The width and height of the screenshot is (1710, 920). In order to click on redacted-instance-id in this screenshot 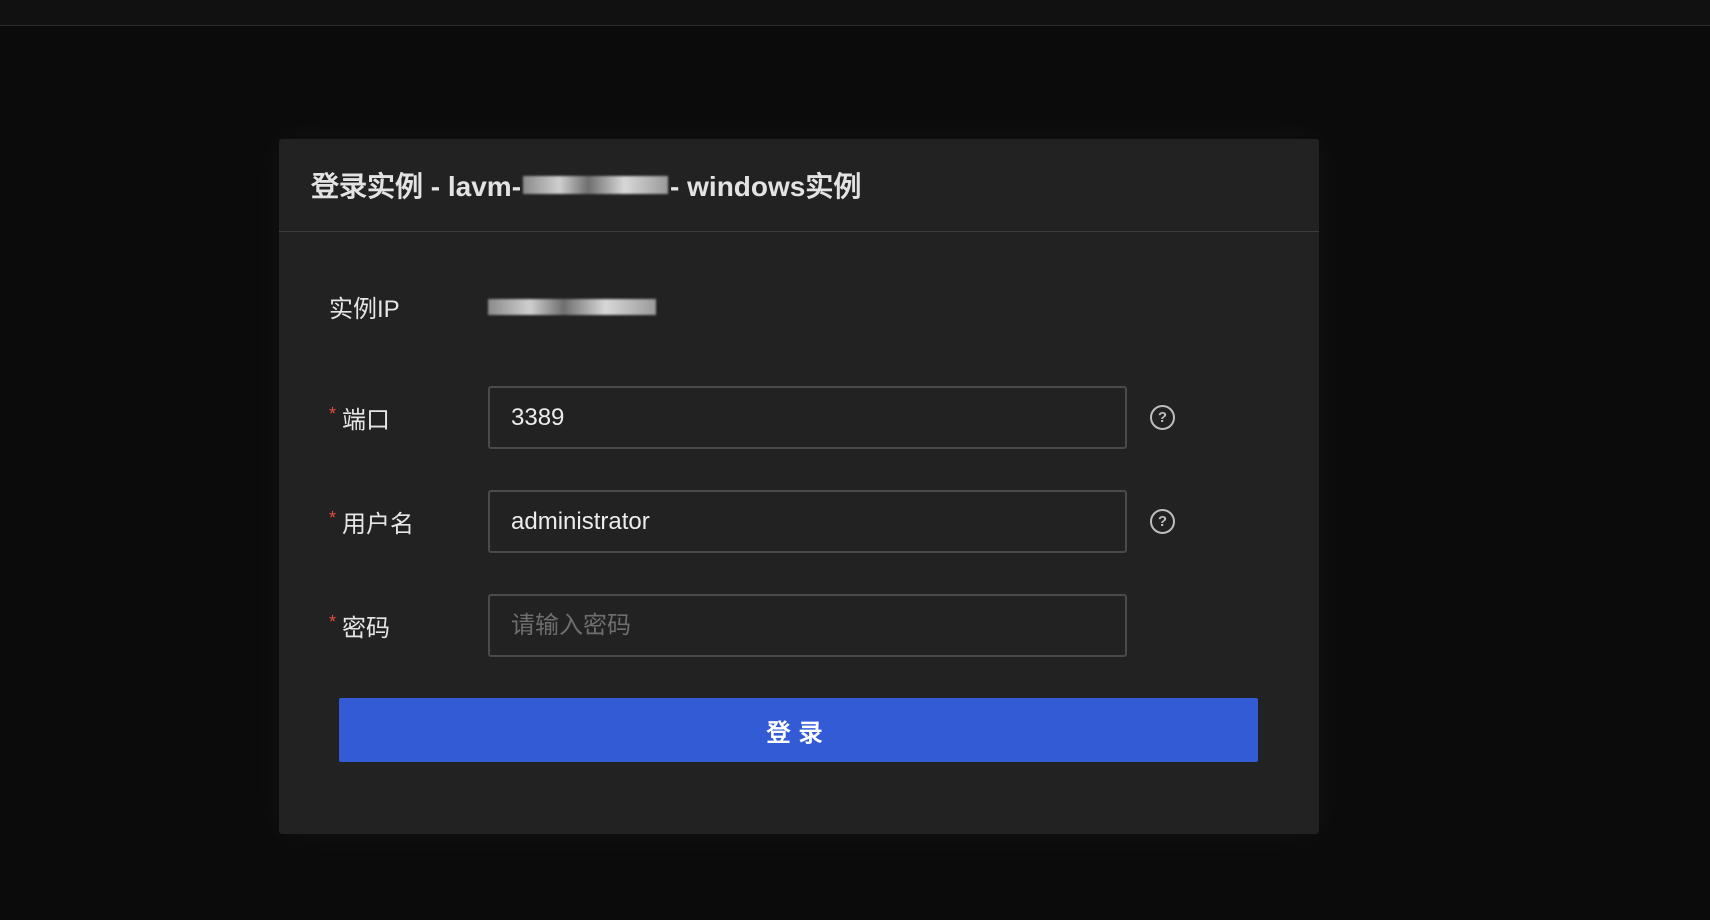, I will do `click(596, 185)`.